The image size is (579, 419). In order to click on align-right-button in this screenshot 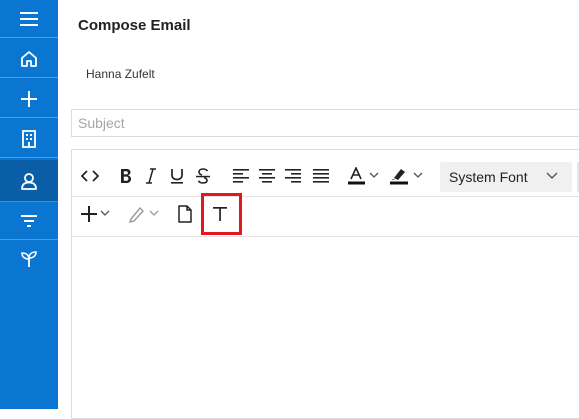, I will do `click(293, 176)`.